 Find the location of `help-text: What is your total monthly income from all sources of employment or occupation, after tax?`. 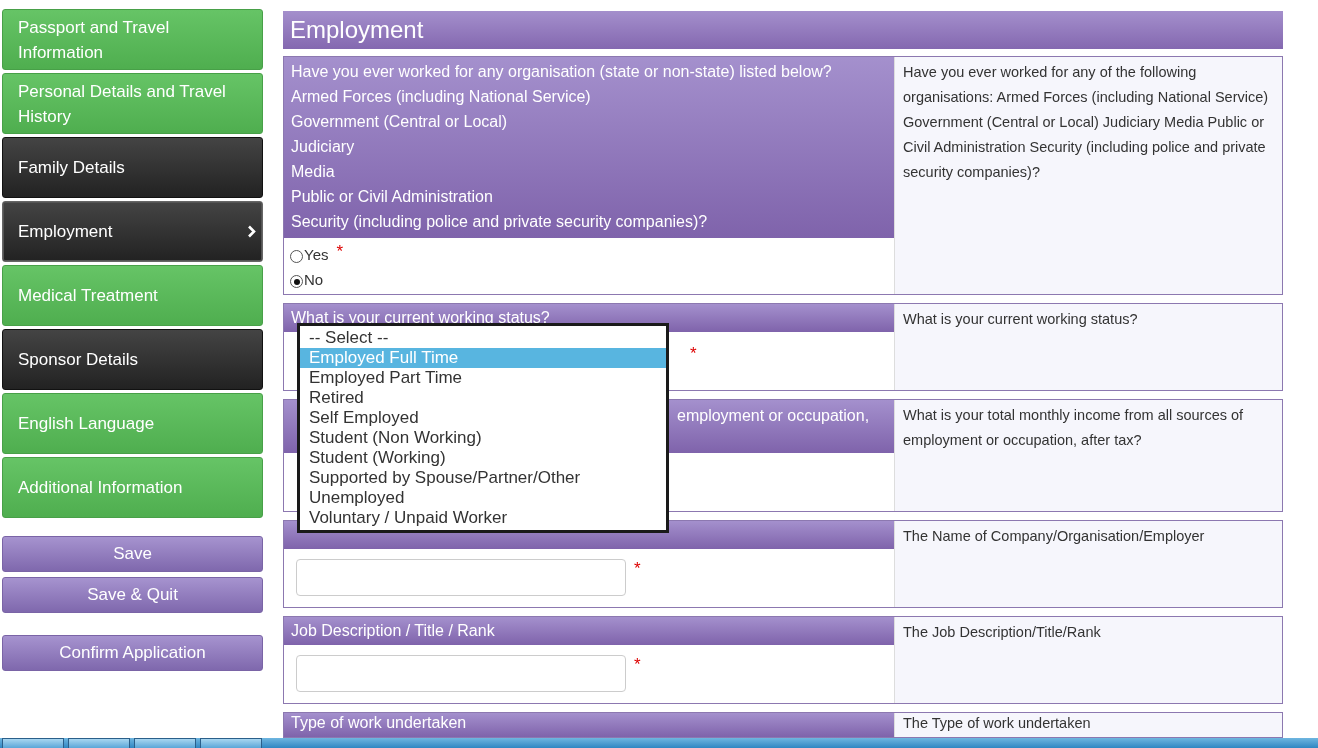

help-text: What is your total monthly income from all sources of employment or occupation, after tax? is located at coordinates (1074, 428).